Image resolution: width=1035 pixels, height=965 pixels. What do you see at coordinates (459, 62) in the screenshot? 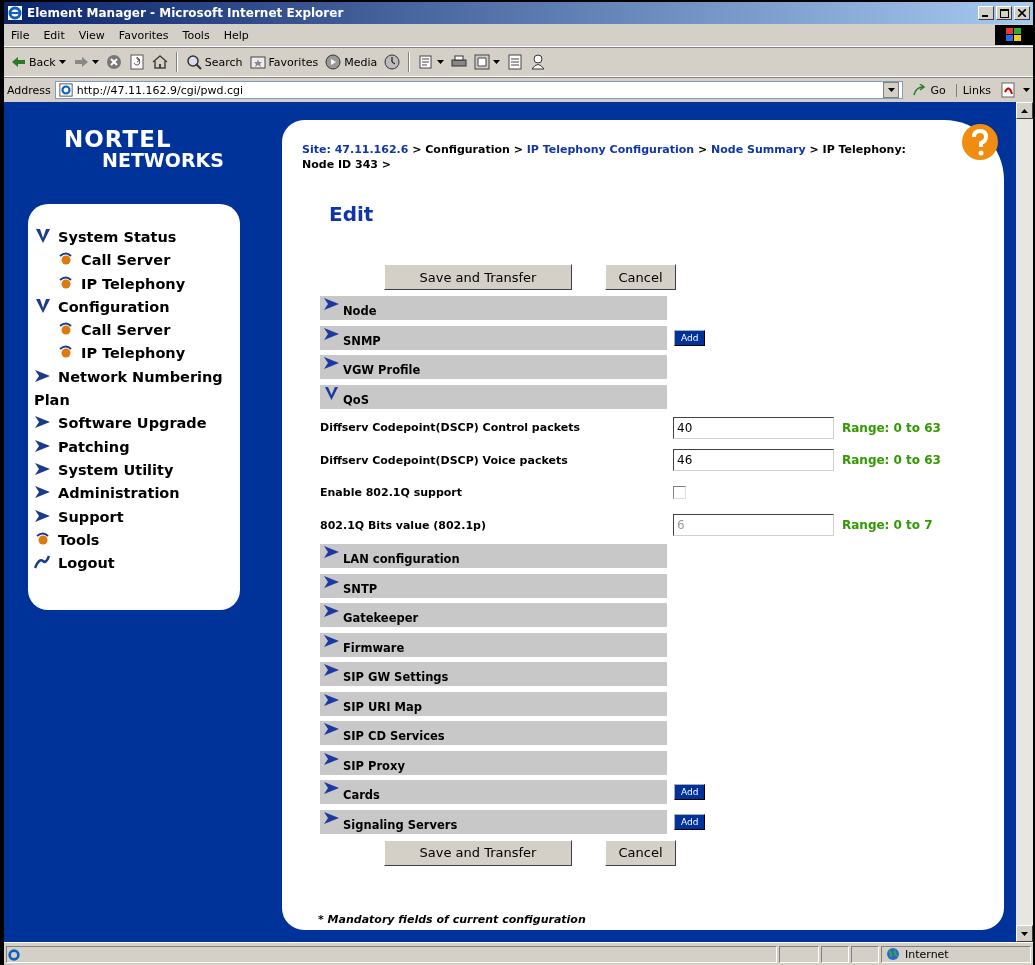
I see `print-icon` at bounding box center [459, 62].